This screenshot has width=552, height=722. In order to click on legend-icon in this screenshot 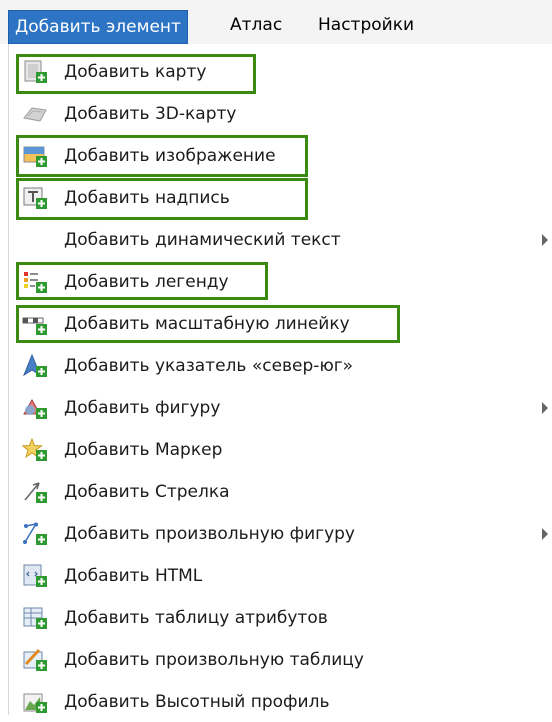, I will do `click(36, 282)`.